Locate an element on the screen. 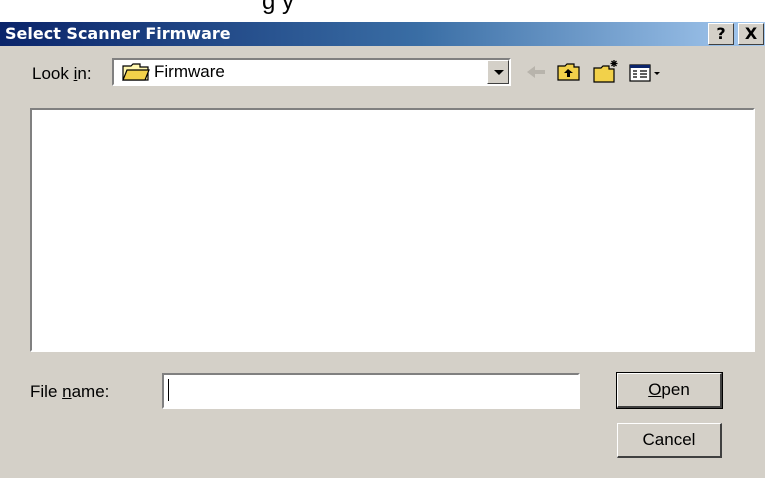 This screenshot has width=765, height=478. back-arrow-icon is located at coordinates (536, 72).